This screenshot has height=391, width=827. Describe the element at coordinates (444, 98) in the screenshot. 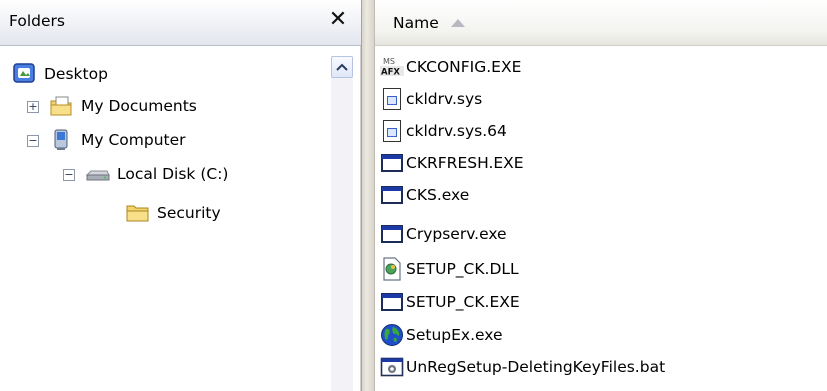

I see `file-name: ckldrv.sys` at that location.